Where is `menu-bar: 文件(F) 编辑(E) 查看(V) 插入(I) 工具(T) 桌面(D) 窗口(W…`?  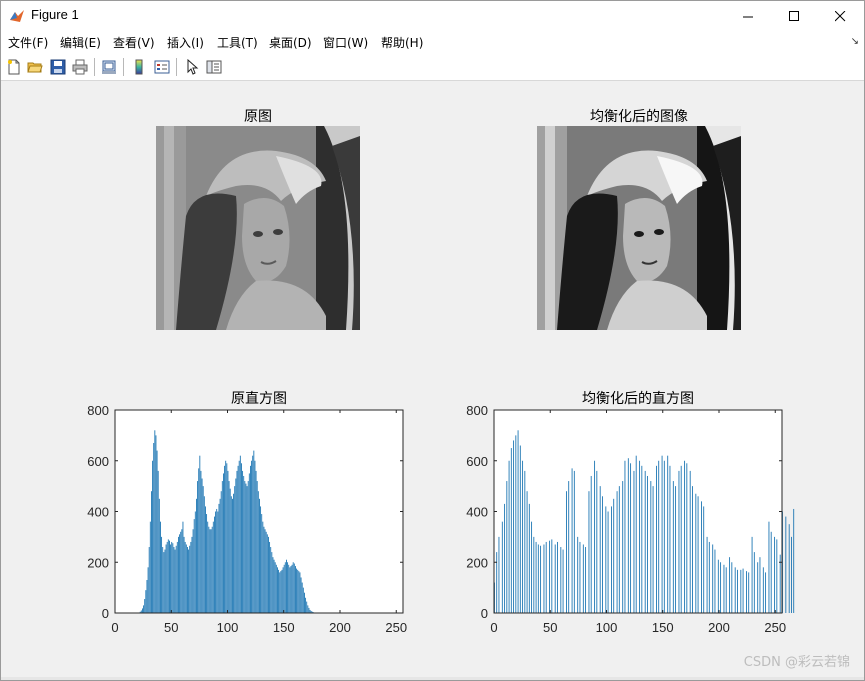 menu-bar: 文件(F) 编辑(E) 查看(V) 插入(I) 工具(T) 桌面(D) 窗口(W… is located at coordinates (432, 42).